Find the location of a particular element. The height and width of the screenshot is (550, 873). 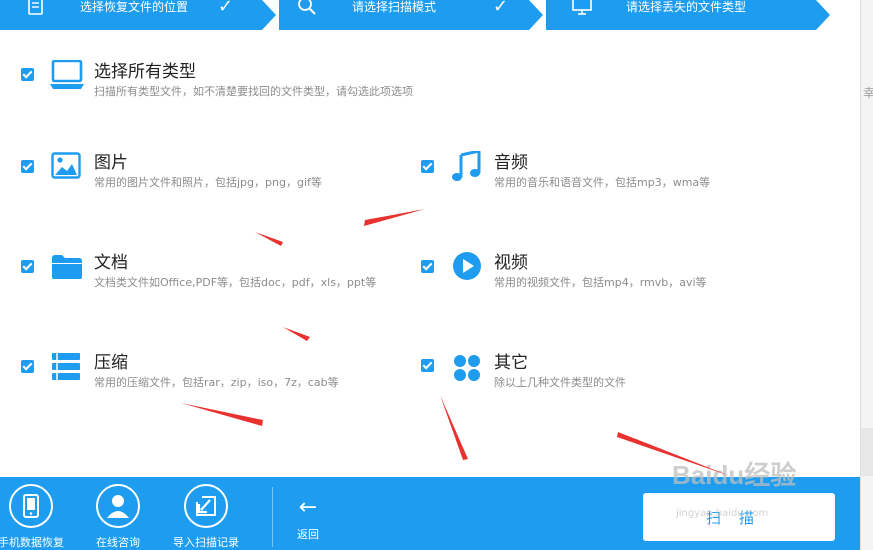

back-button: ← 返回 is located at coordinates (308, 519).